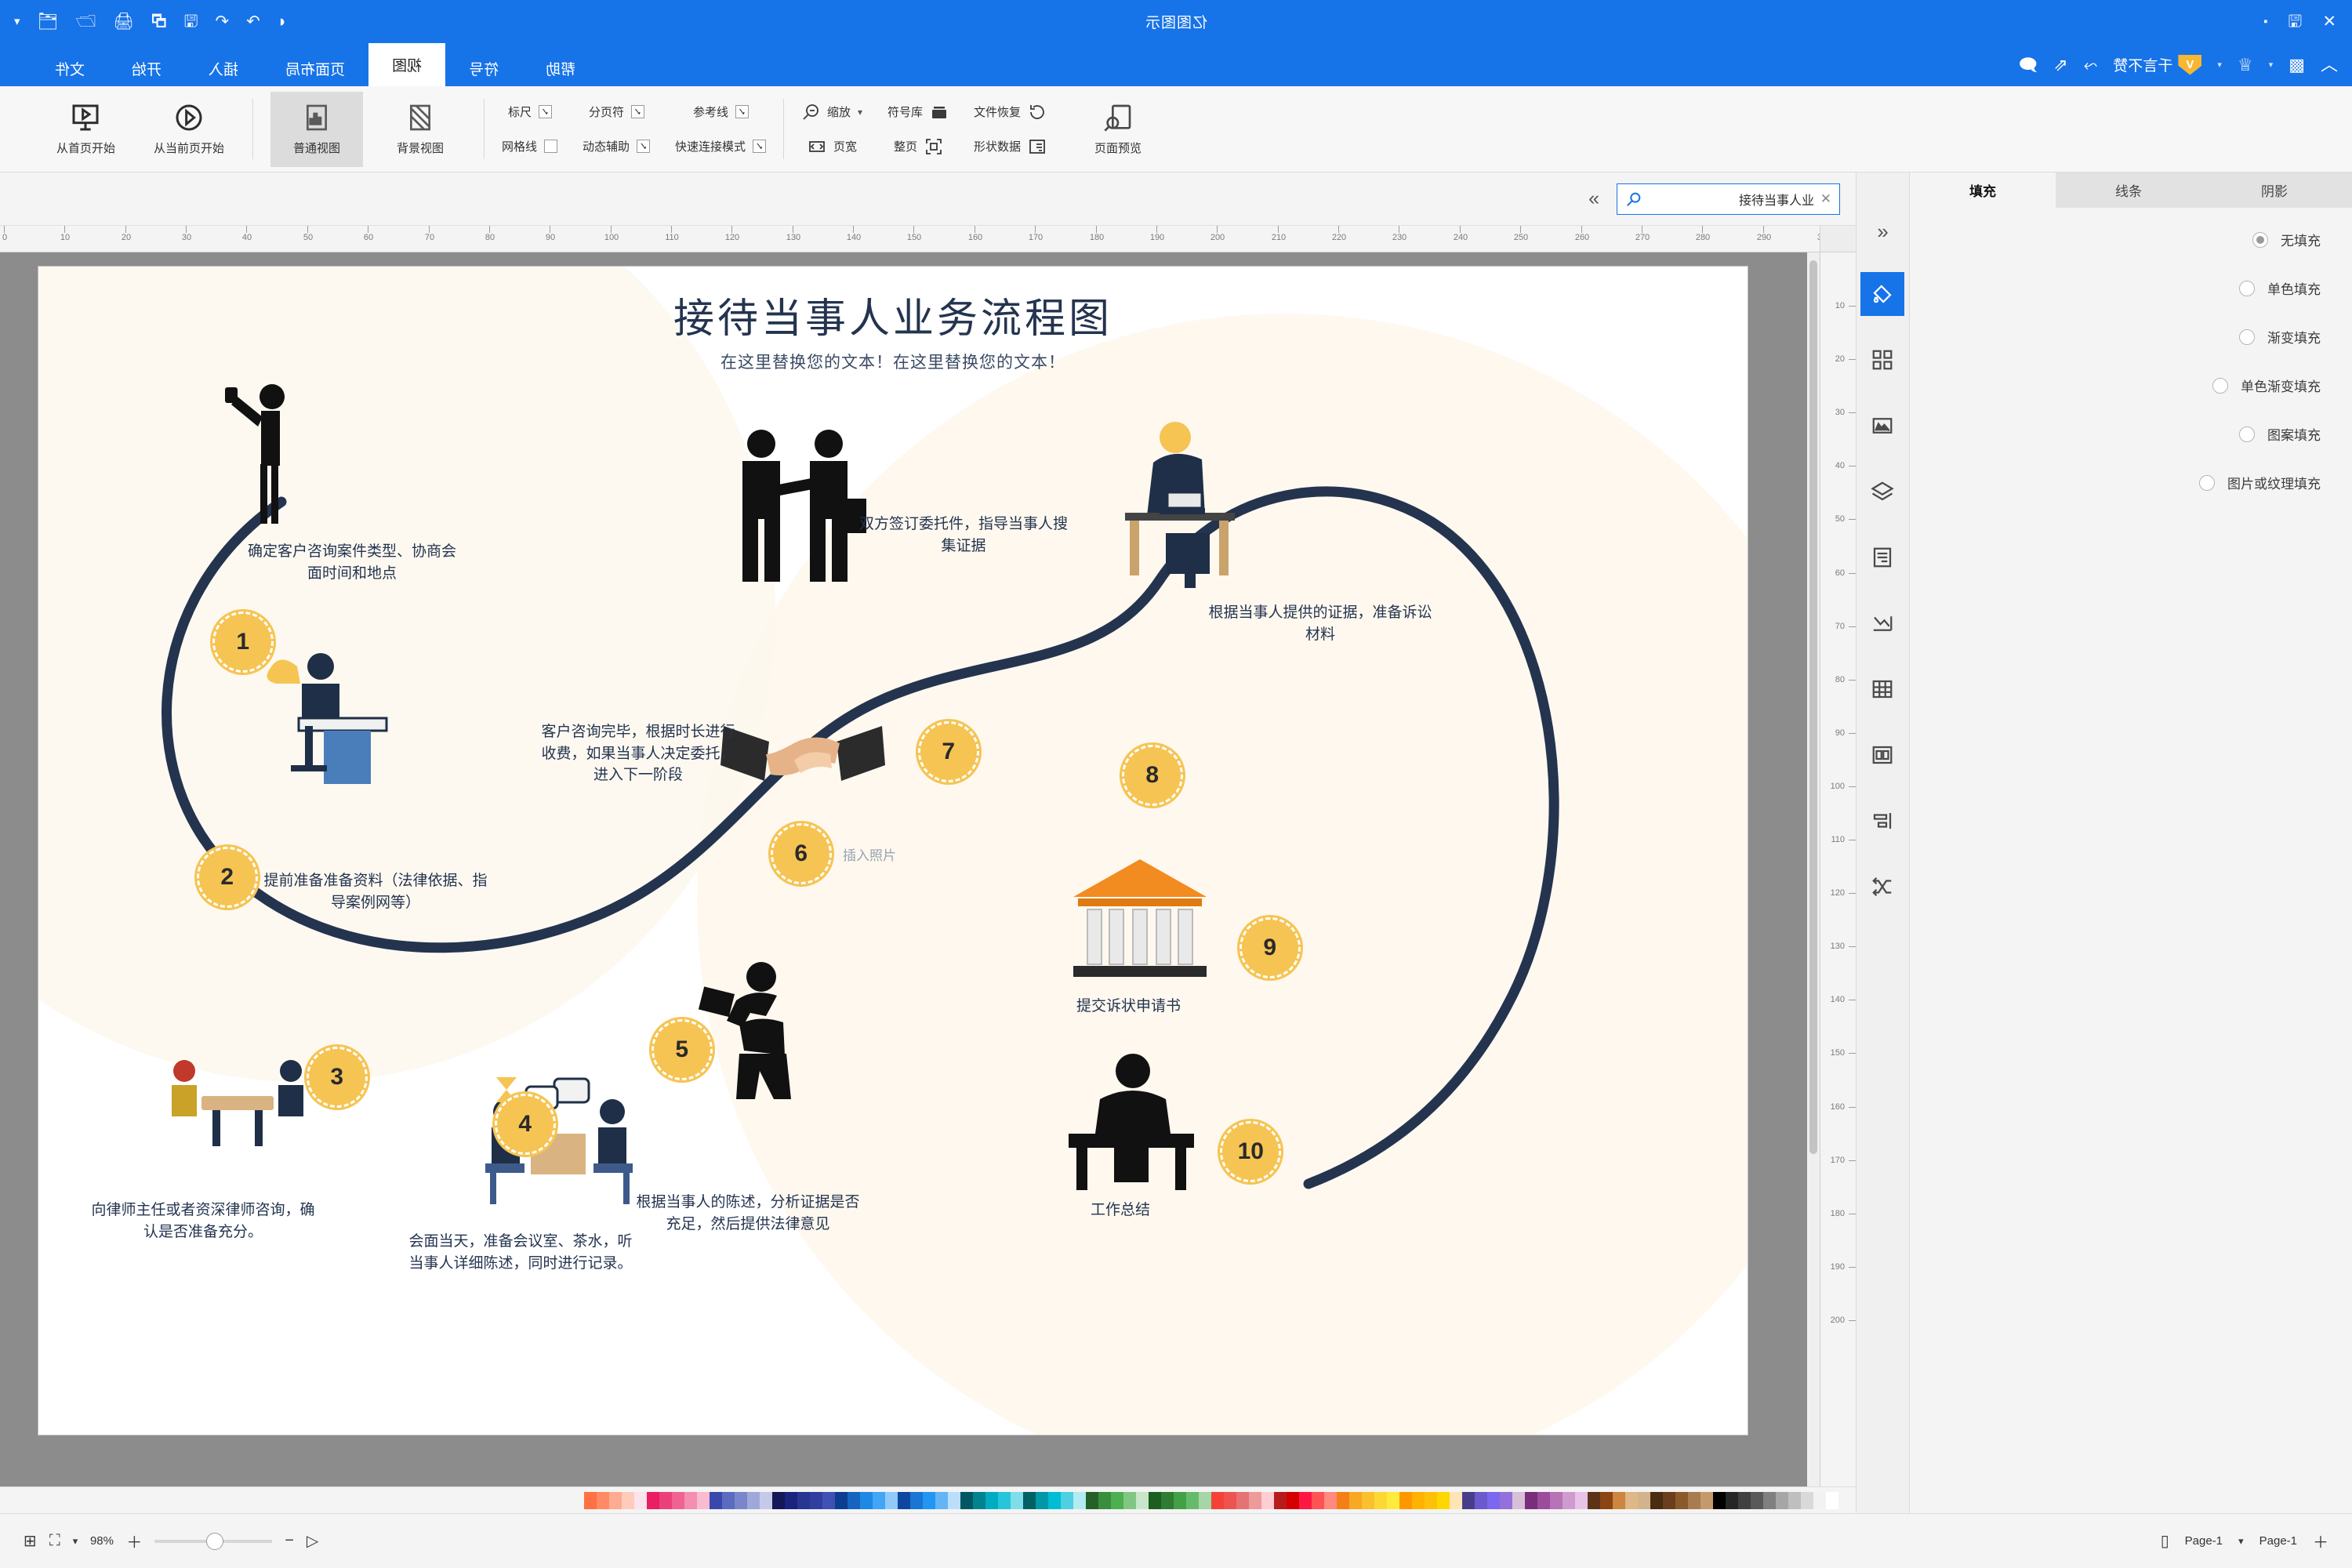 Image resolution: width=2352 pixels, height=1568 pixels. I want to click on save-icon: 🖫, so click(191, 22).